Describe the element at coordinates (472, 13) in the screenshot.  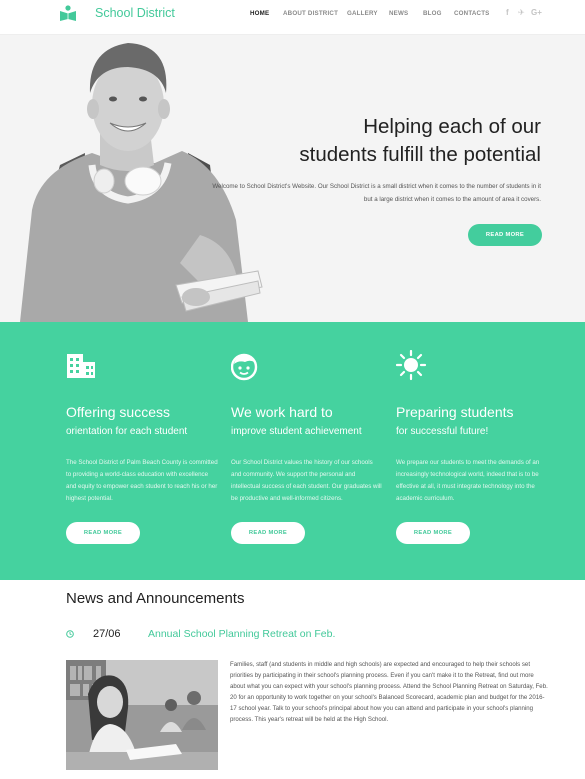
I see `nav-contacts: CONTACTS` at that location.